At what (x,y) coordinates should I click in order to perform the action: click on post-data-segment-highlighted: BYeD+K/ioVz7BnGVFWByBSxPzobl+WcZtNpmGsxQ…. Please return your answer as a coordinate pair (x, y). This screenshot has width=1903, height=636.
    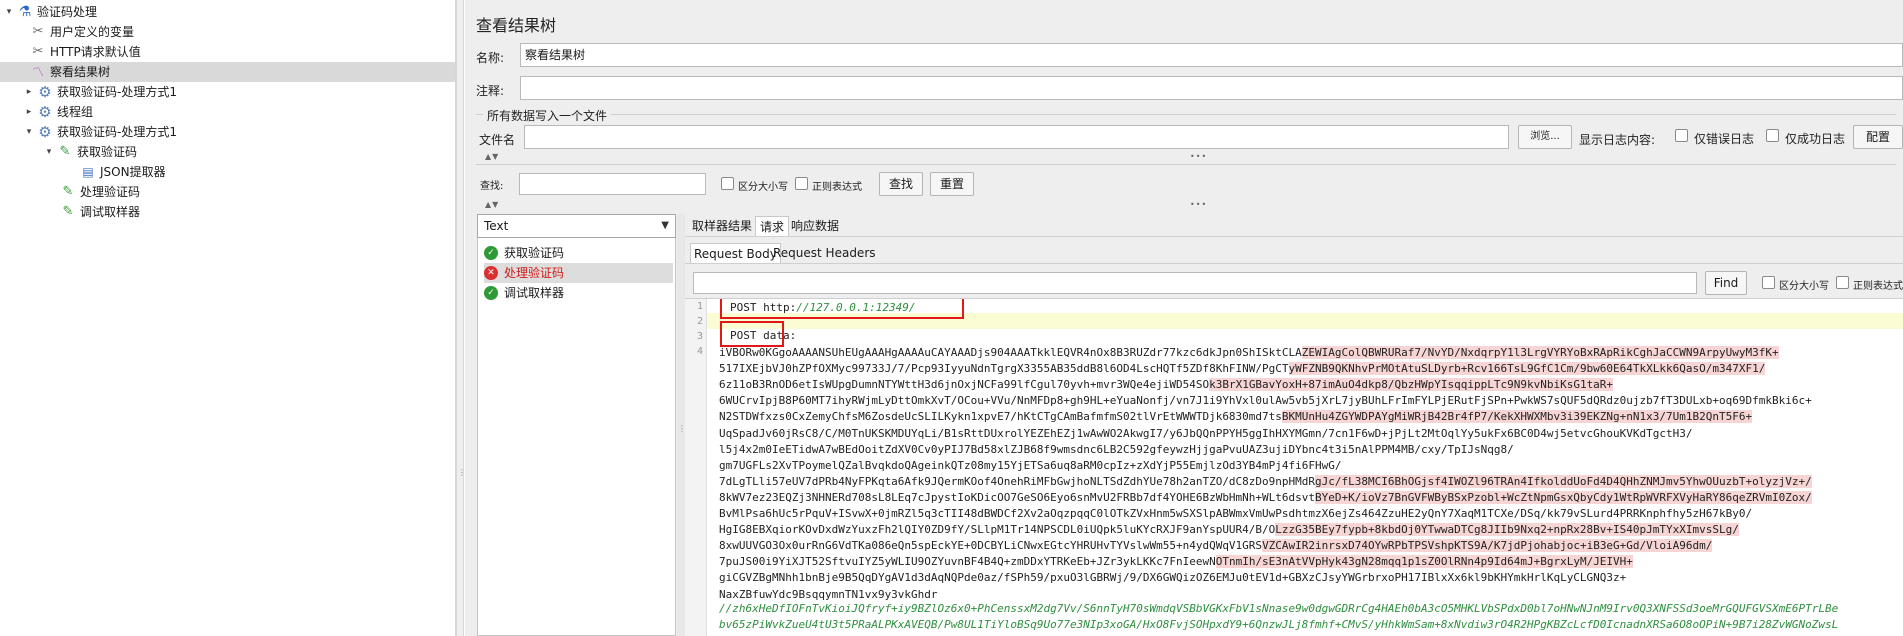
    Looking at the image, I should click on (1563, 497).